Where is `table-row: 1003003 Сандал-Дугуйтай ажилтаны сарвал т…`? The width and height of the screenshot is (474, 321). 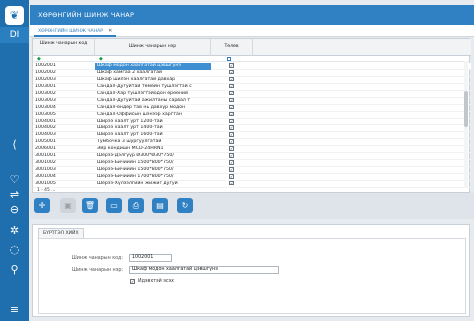
table-row: 1003003 Сандал-Дугуйтай ажилтаны сарвал т… is located at coordinates (252, 101).